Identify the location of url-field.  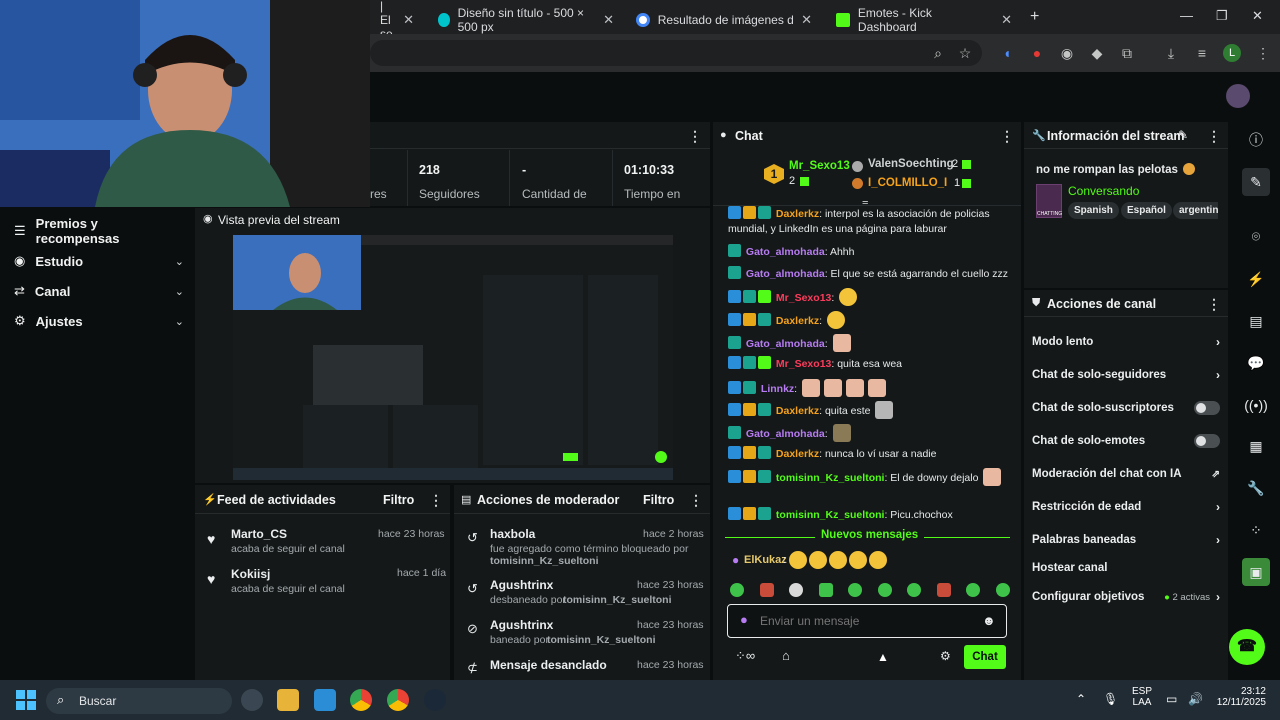
(676, 53).